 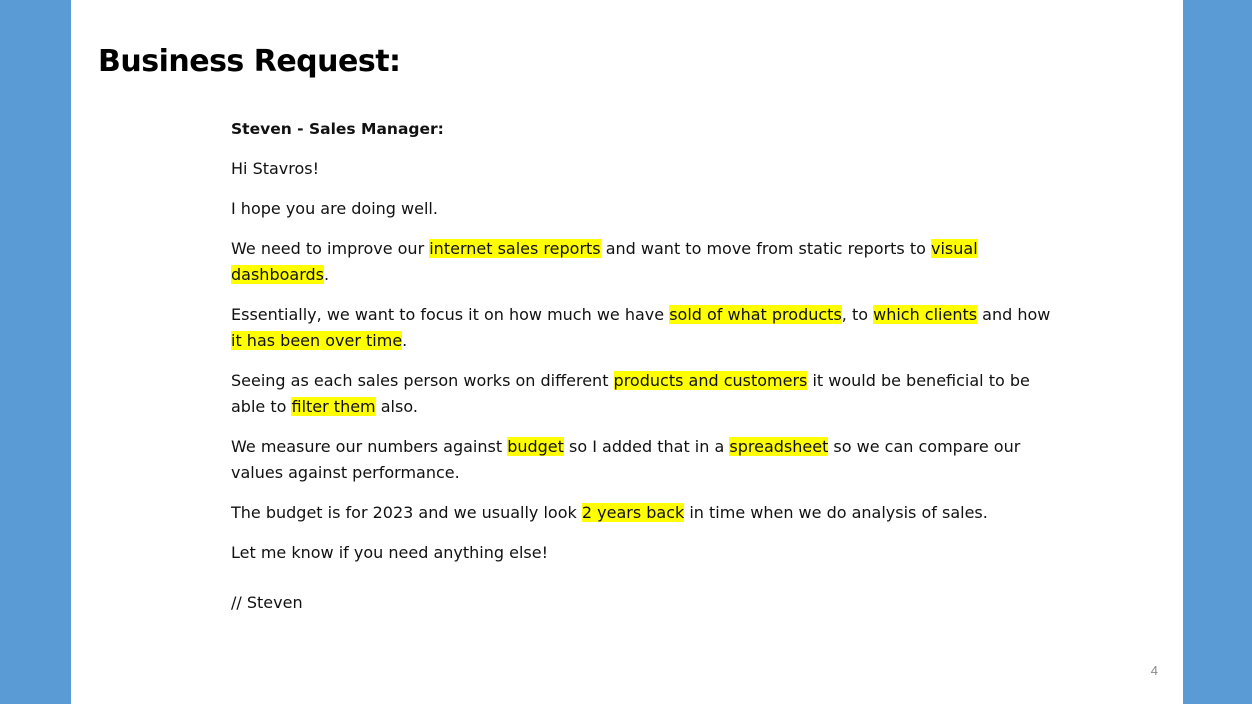 What do you see at coordinates (337, 129) in the screenshot?
I see `email-sender: Steven - Sales Manager:` at bounding box center [337, 129].